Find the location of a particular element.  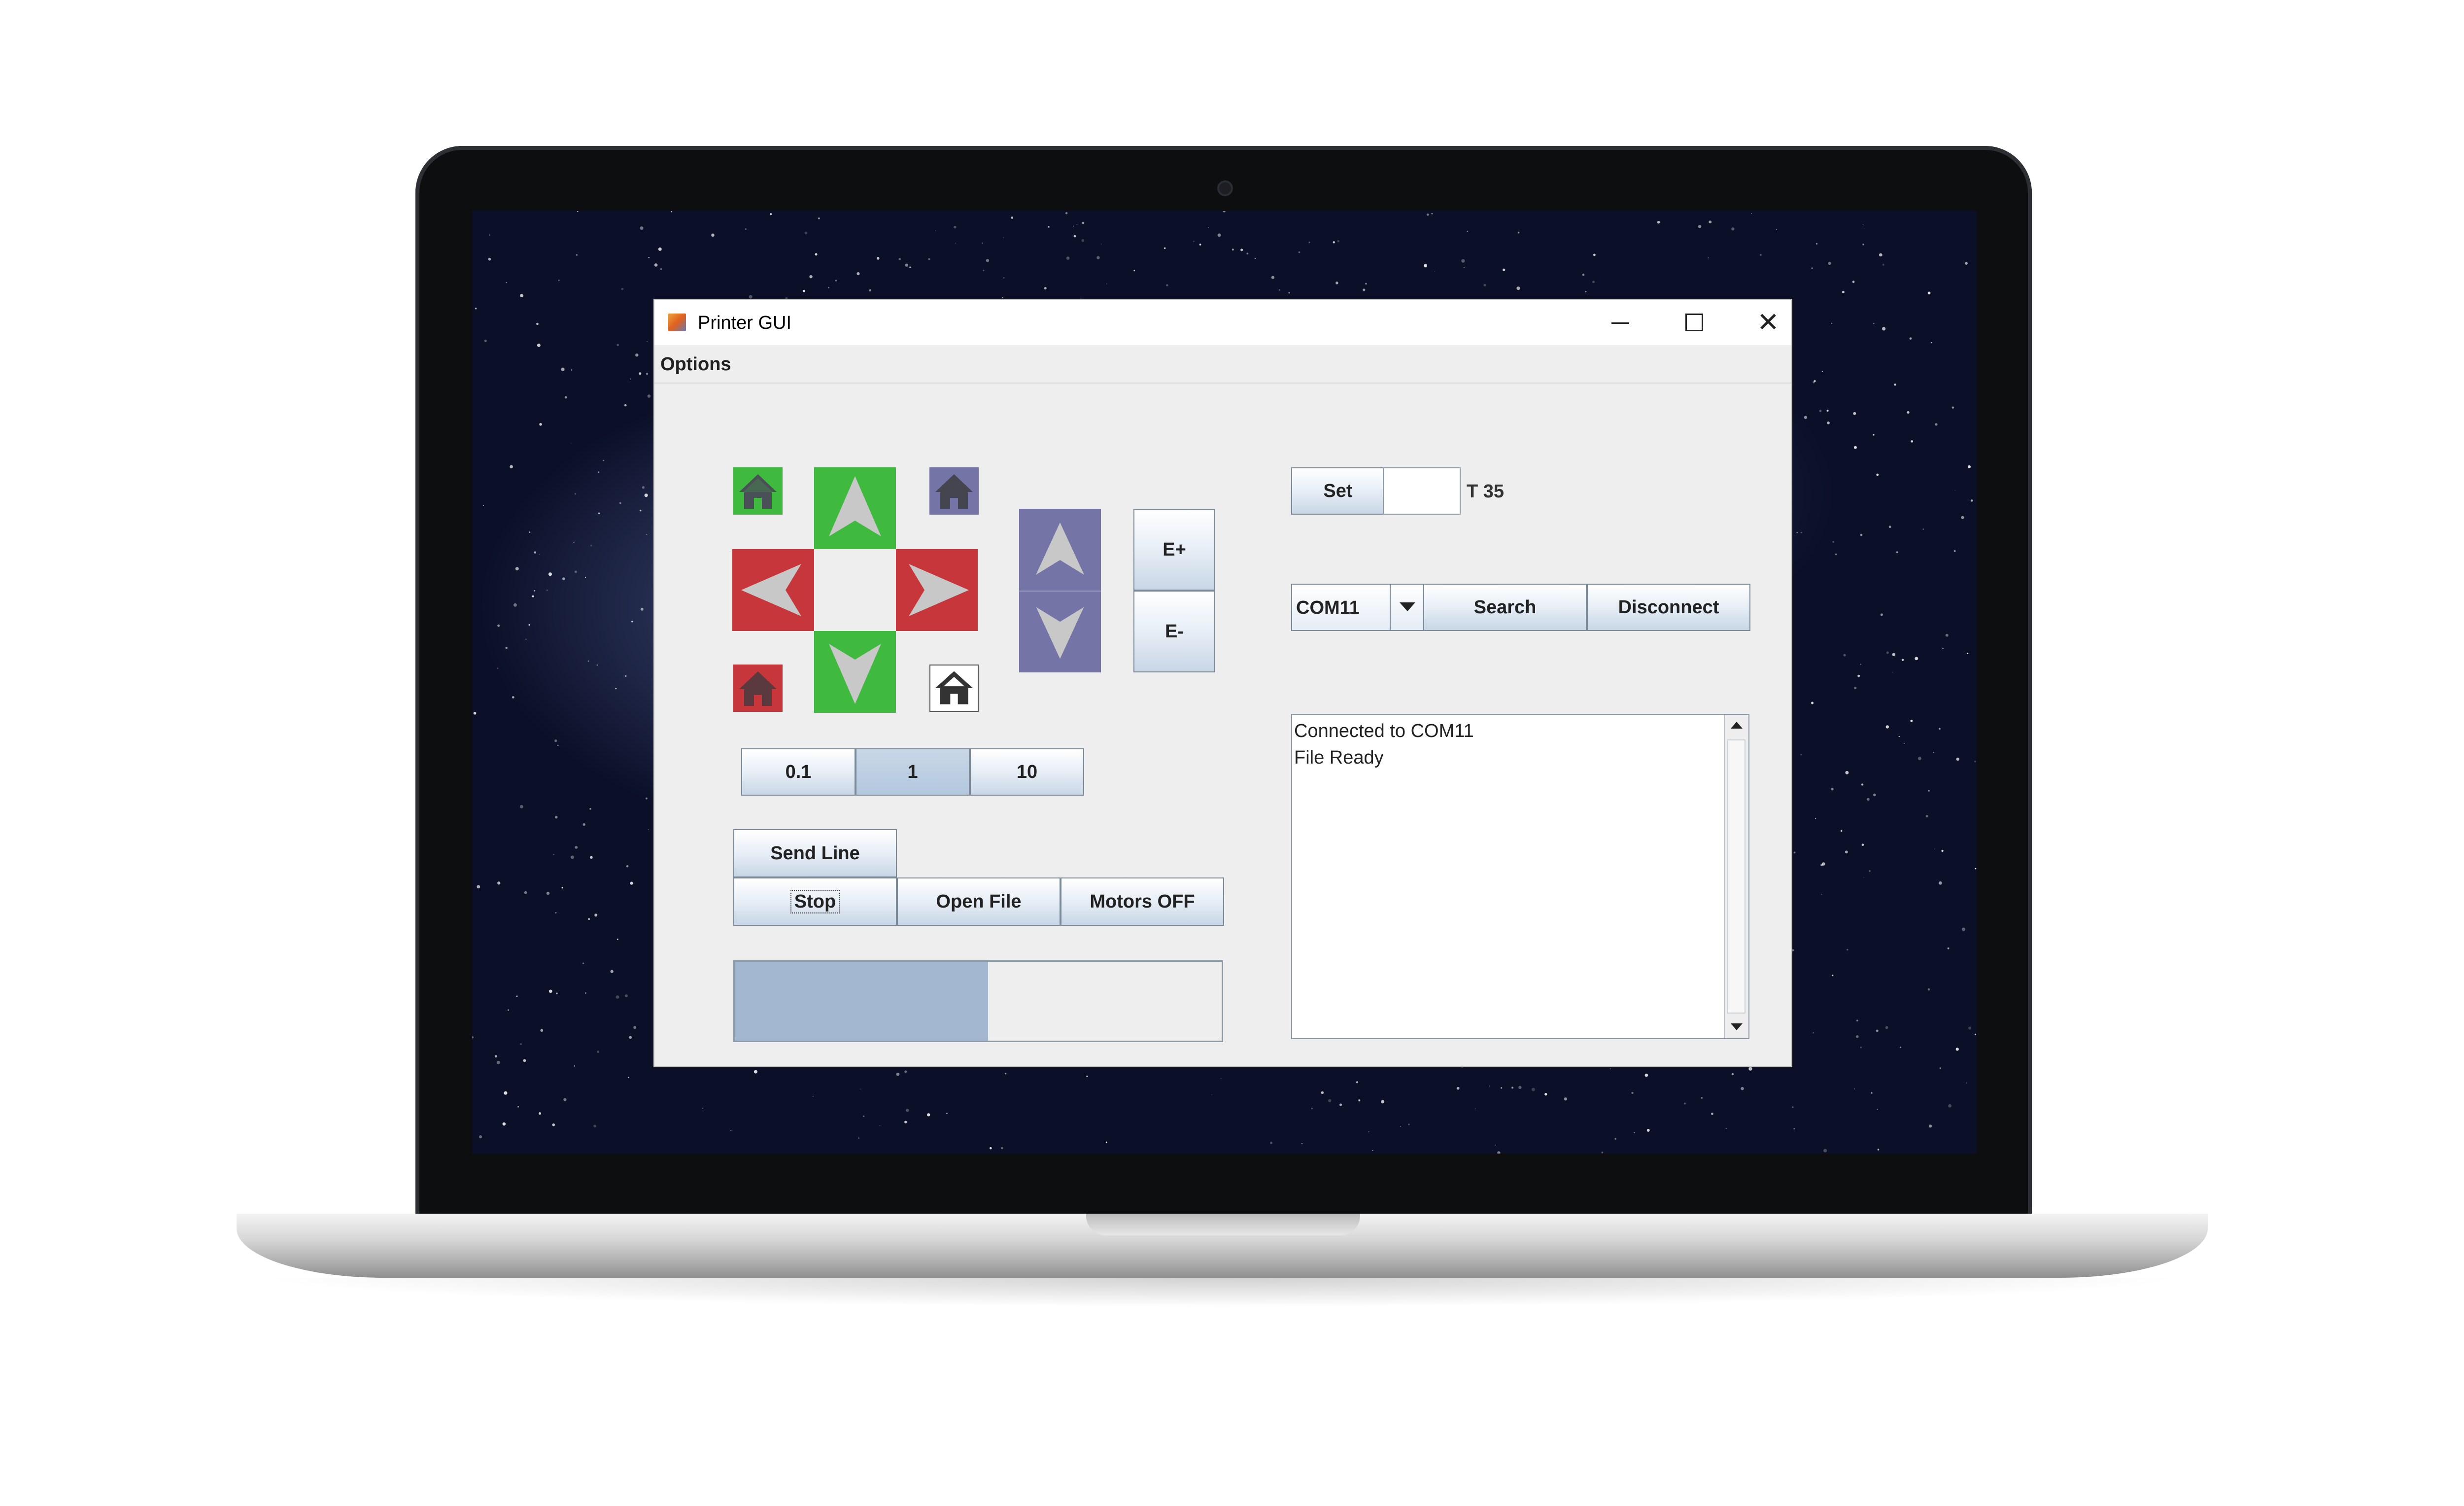

step-1-button: 1 is located at coordinates (913, 772).